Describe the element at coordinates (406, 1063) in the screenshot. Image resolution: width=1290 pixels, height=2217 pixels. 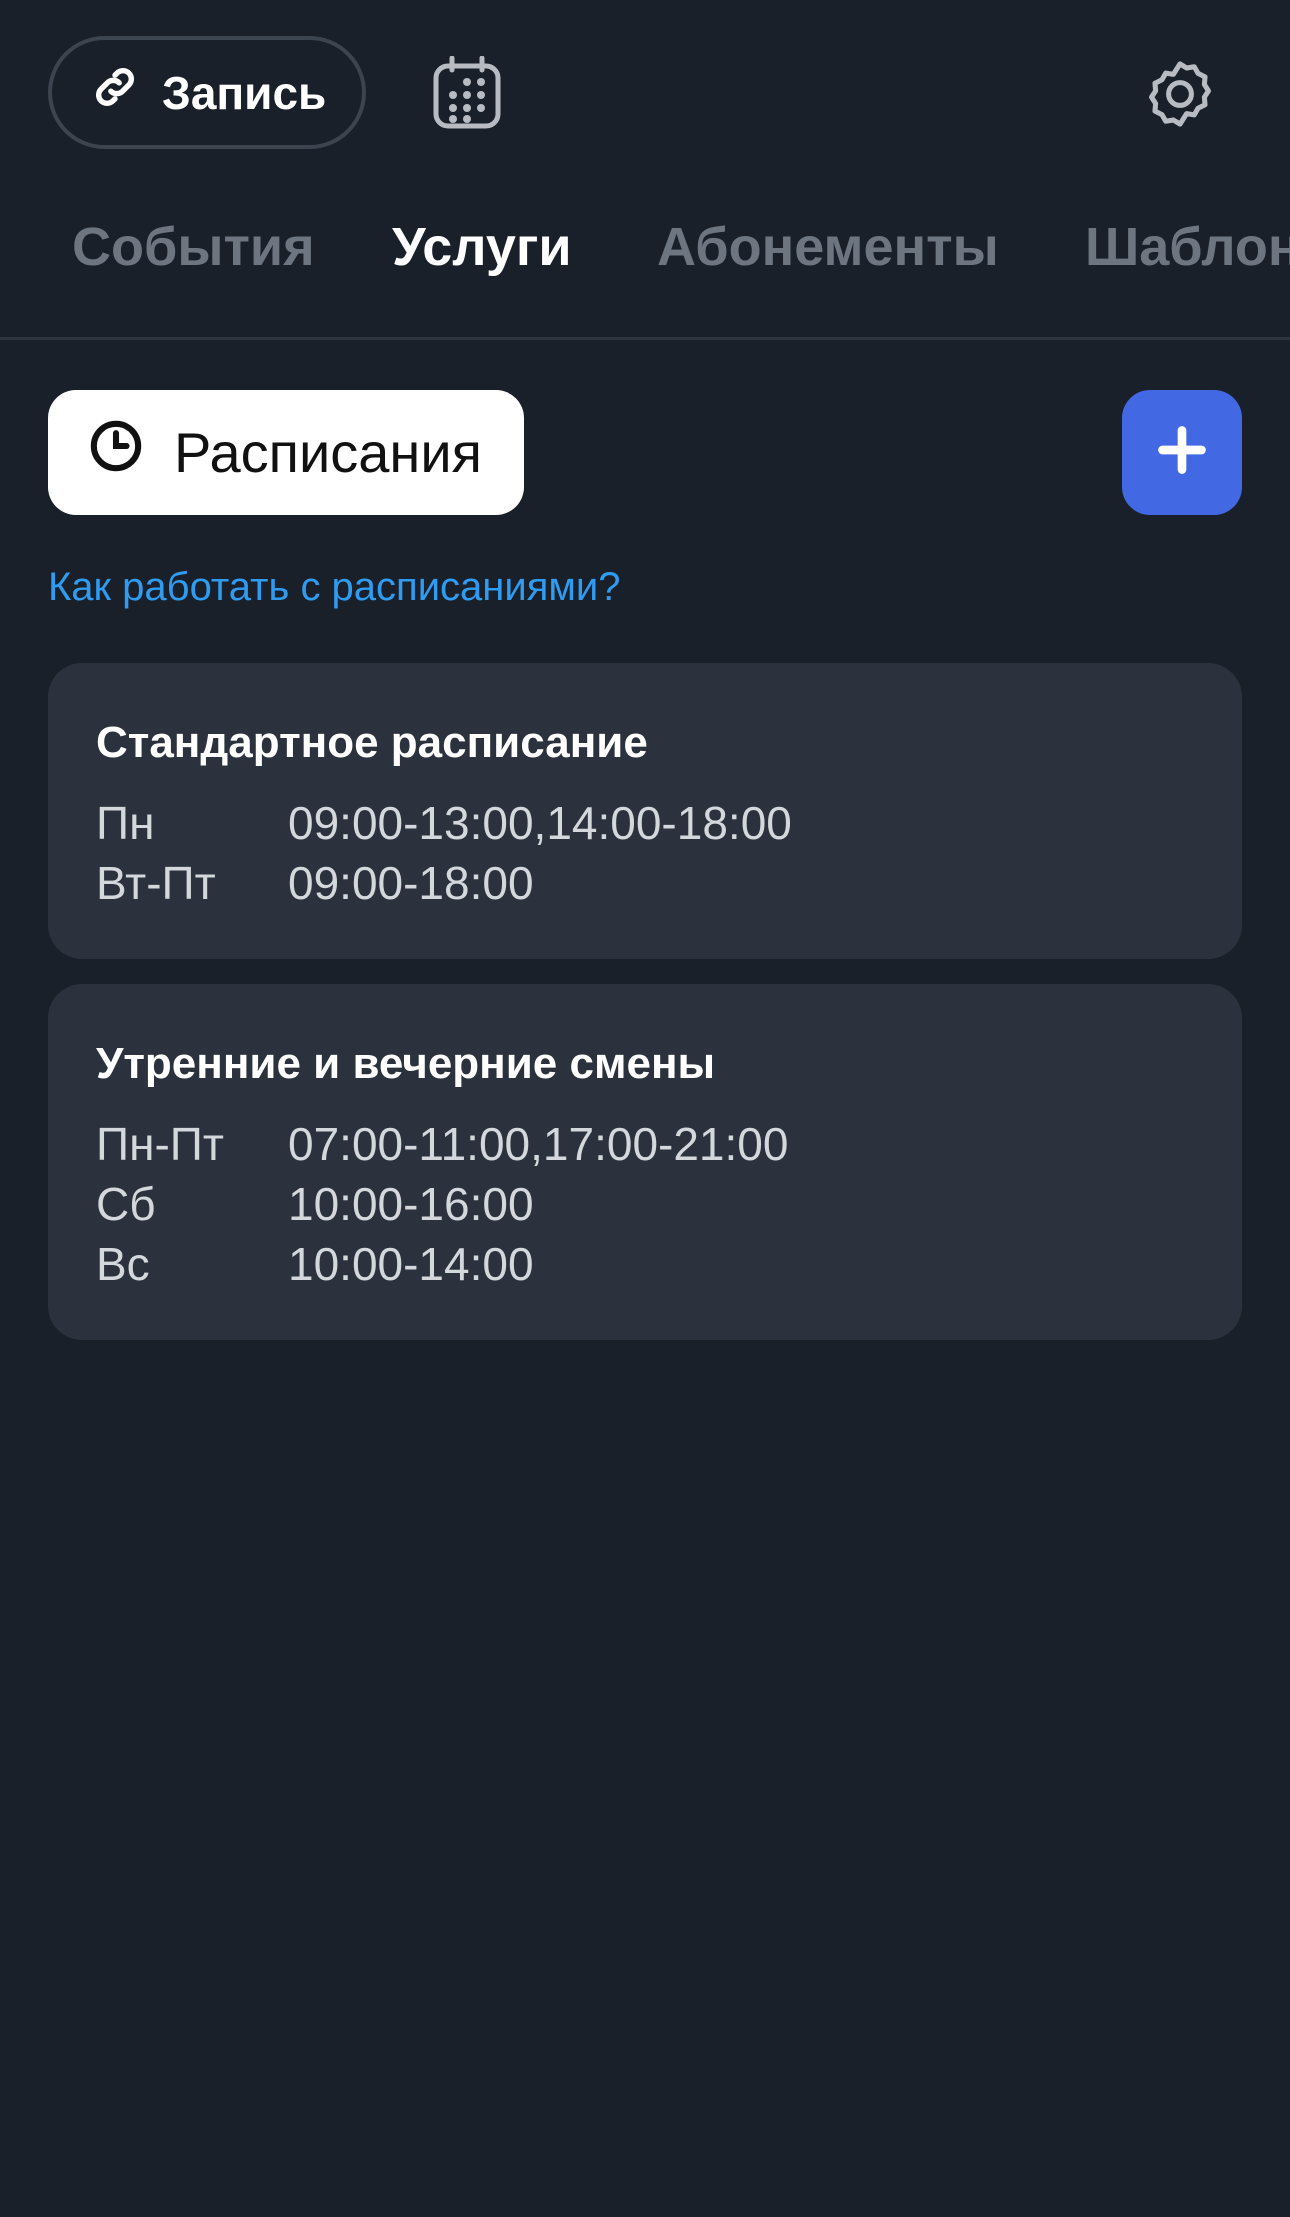
I see `schedule-title: Утренние и вечерние смены` at that location.